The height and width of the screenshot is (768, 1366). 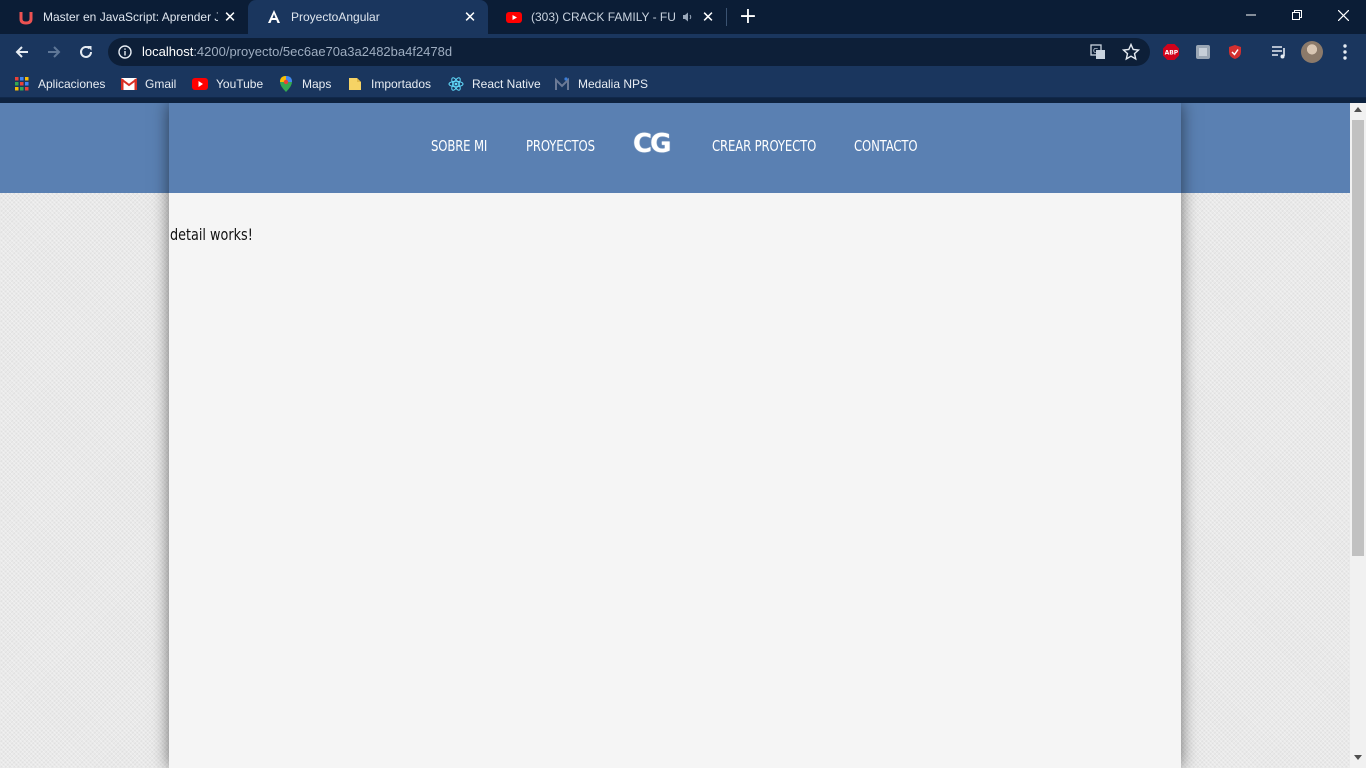 What do you see at coordinates (1312, 52) in the screenshot?
I see `profile-avatar` at bounding box center [1312, 52].